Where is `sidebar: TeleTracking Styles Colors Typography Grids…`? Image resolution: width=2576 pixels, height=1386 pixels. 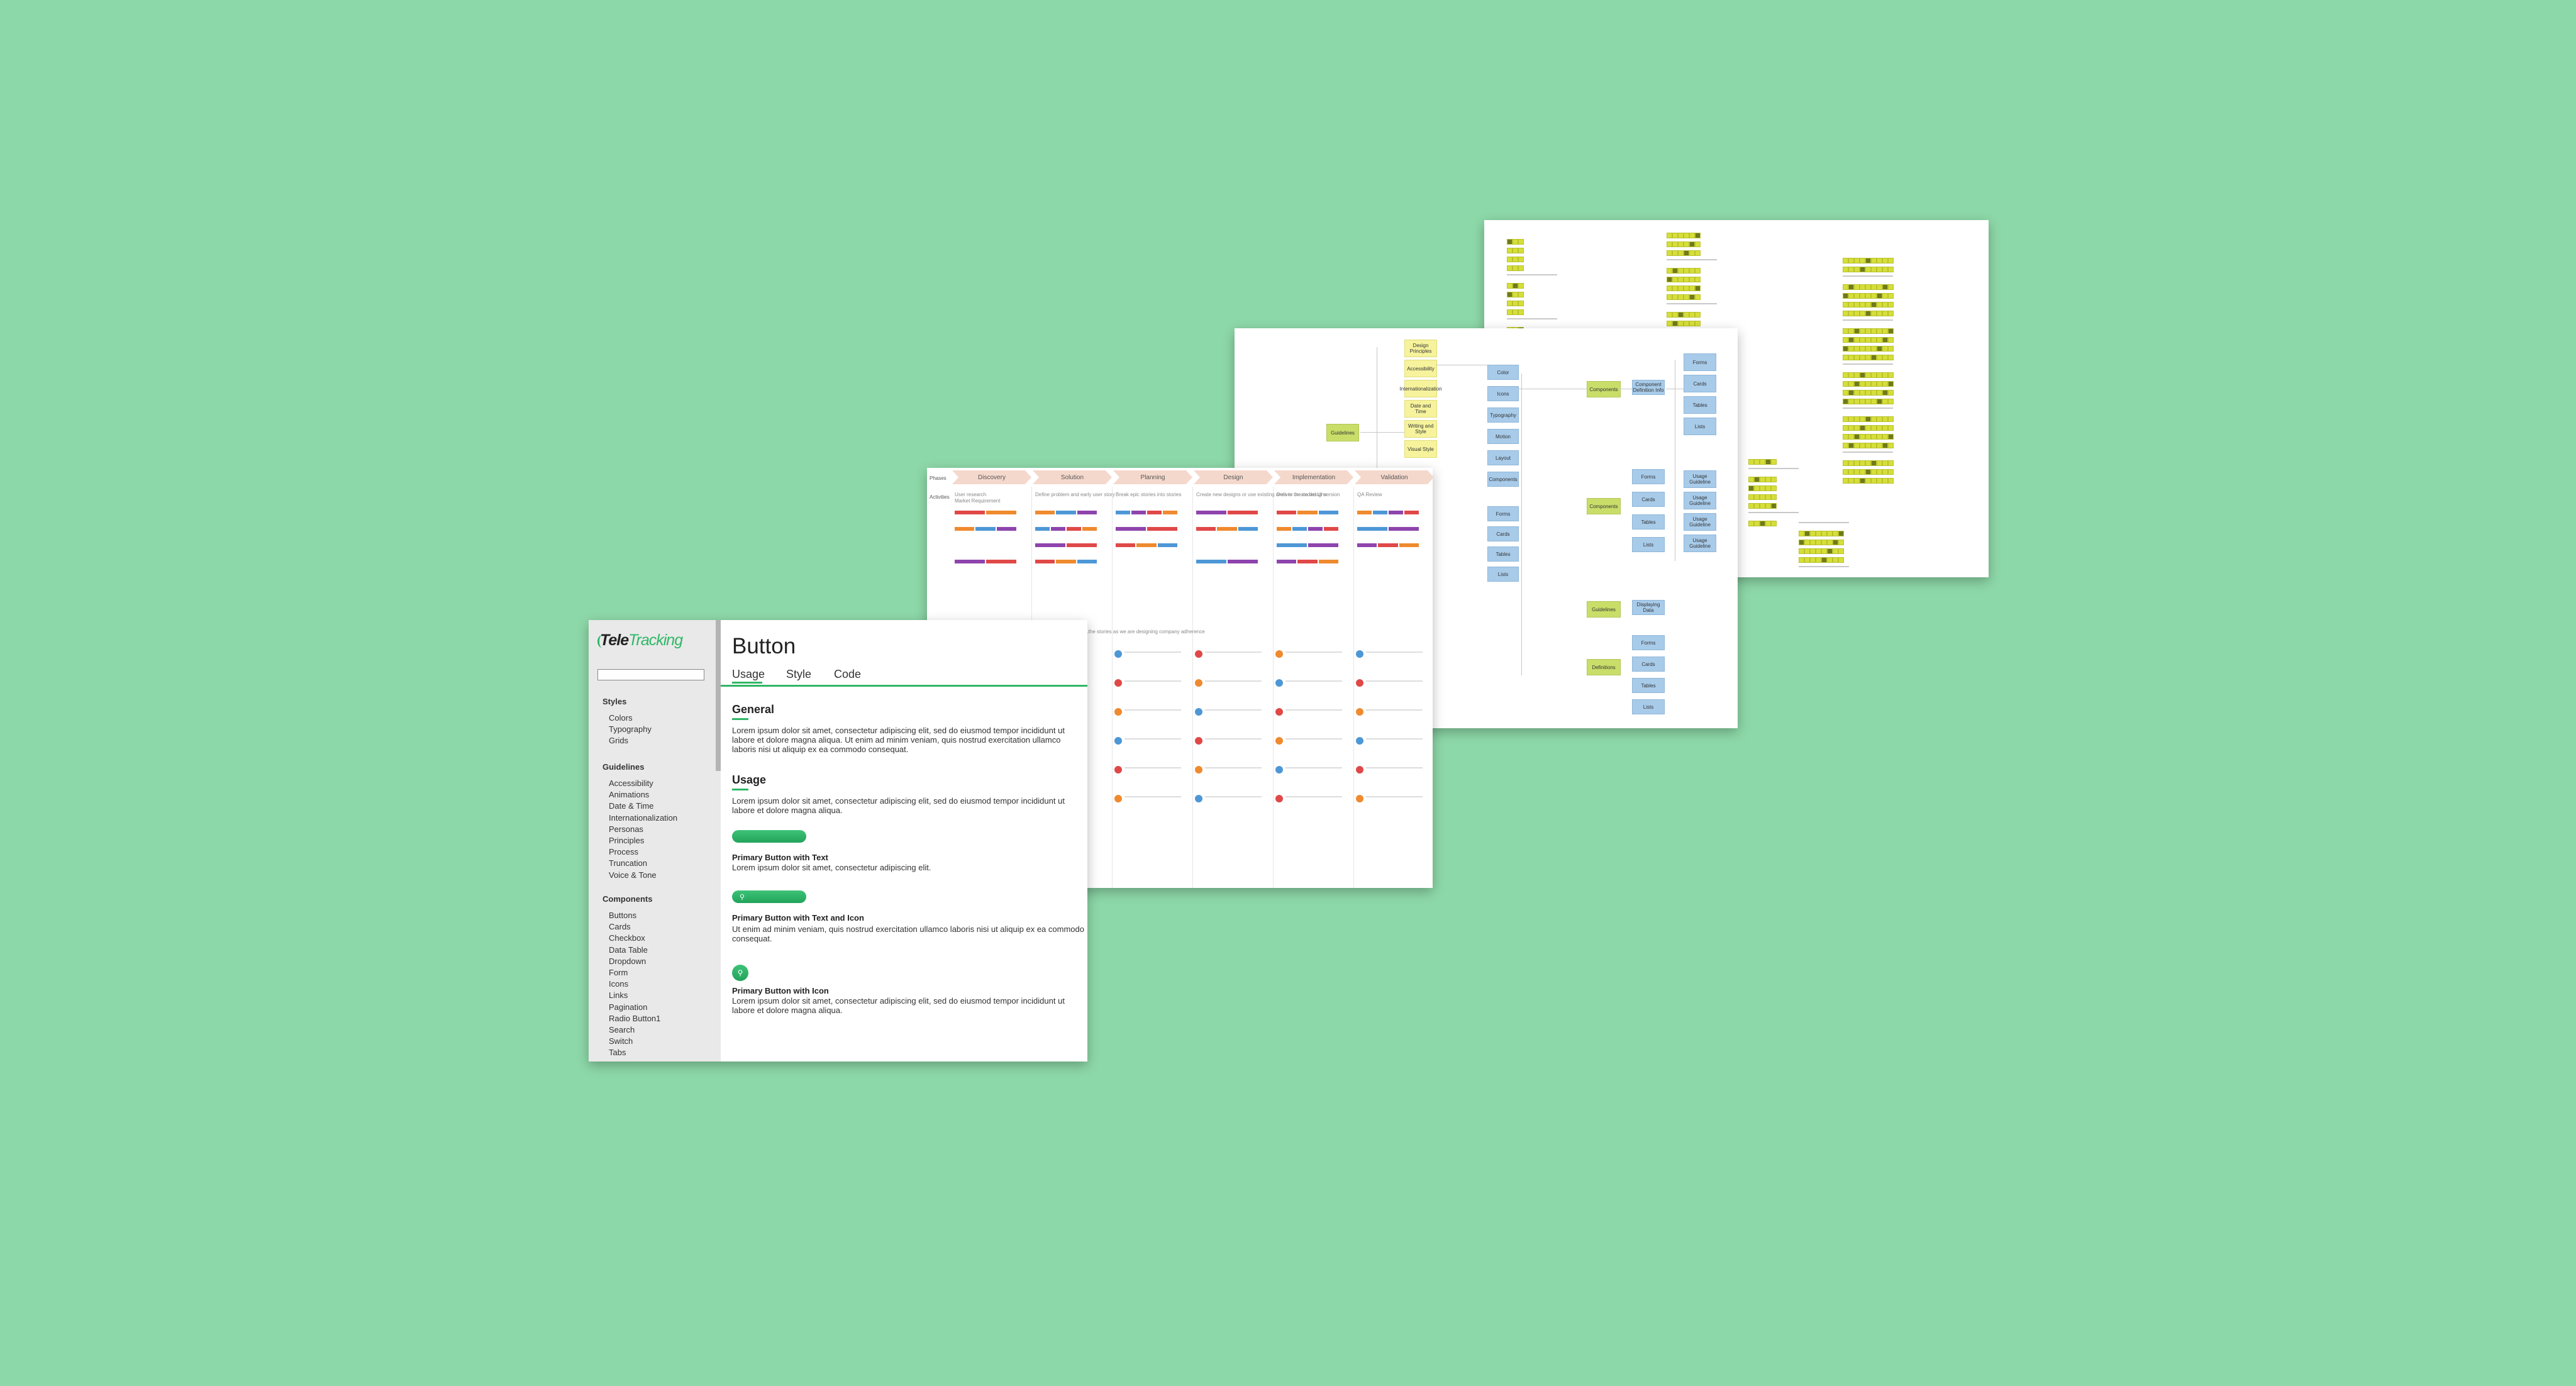
sidebar: TeleTracking Styles Colors Typography Grids… is located at coordinates (655, 841).